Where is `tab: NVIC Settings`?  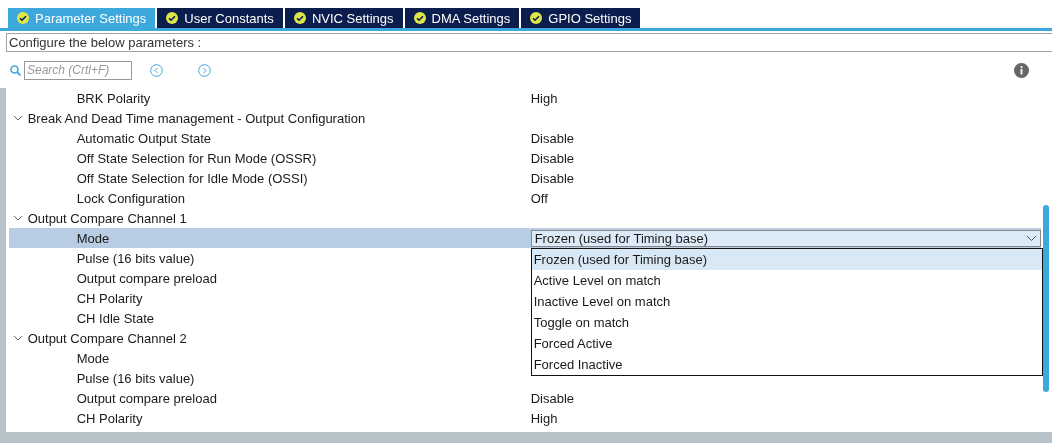
tab: NVIC Settings is located at coordinates (343, 18).